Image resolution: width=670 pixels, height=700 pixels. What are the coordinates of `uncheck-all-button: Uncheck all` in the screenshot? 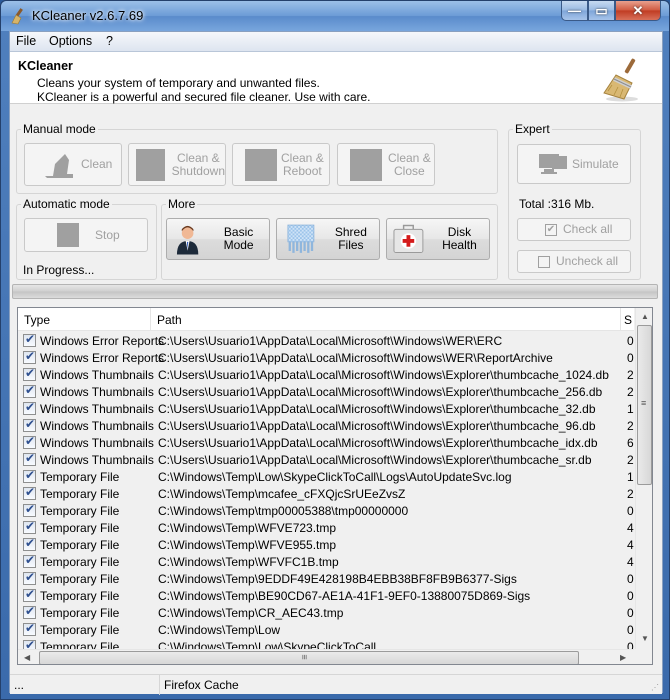 It's located at (574, 261).